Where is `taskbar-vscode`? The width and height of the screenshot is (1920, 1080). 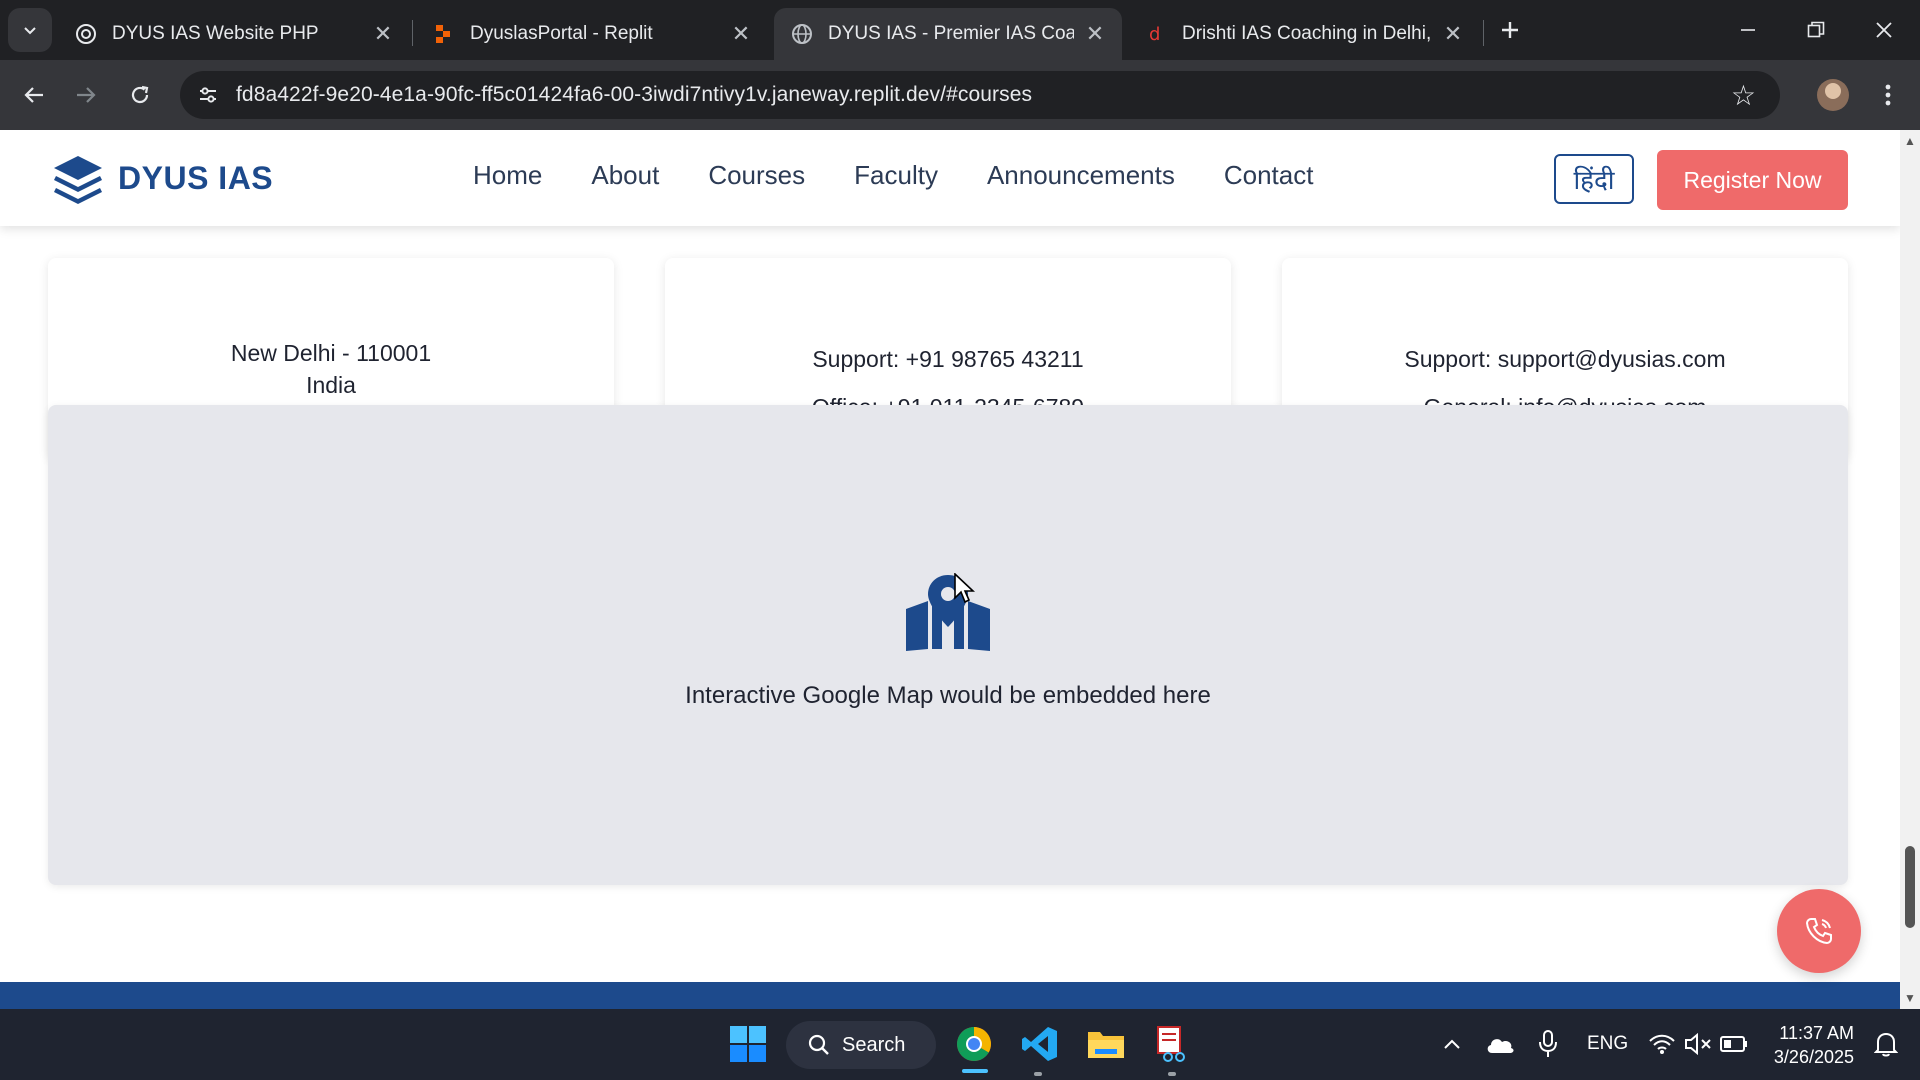
taskbar-vscode is located at coordinates (1040, 1044).